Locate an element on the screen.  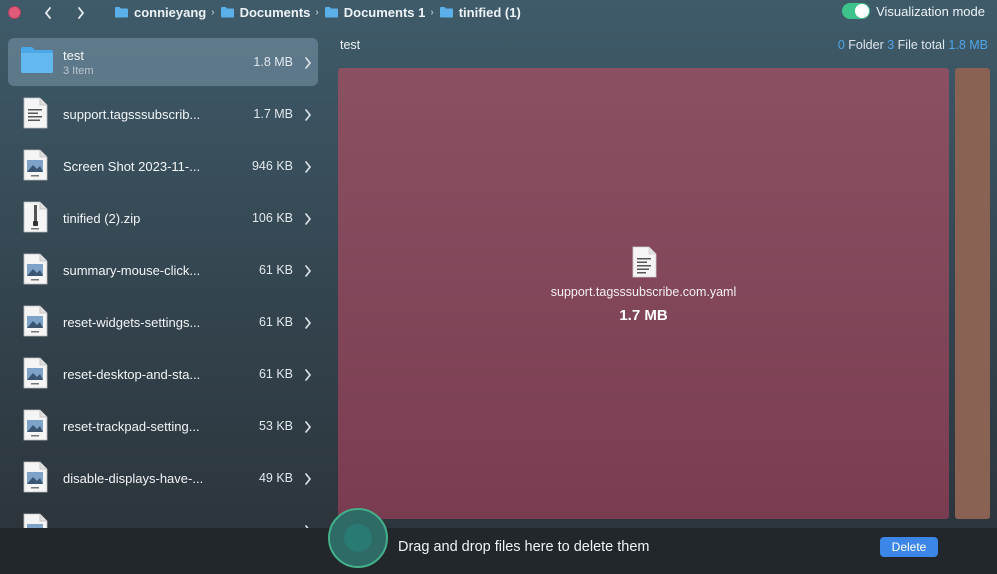
treemap-label: support.tagsssubscribe.com.yaml 1.7 MB is located at coordinates (643, 285).